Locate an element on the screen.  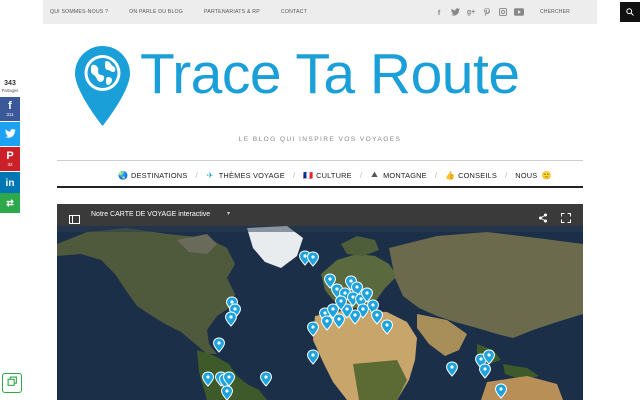
share-pinterest-button: P 32 is located at coordinates (10, 159).